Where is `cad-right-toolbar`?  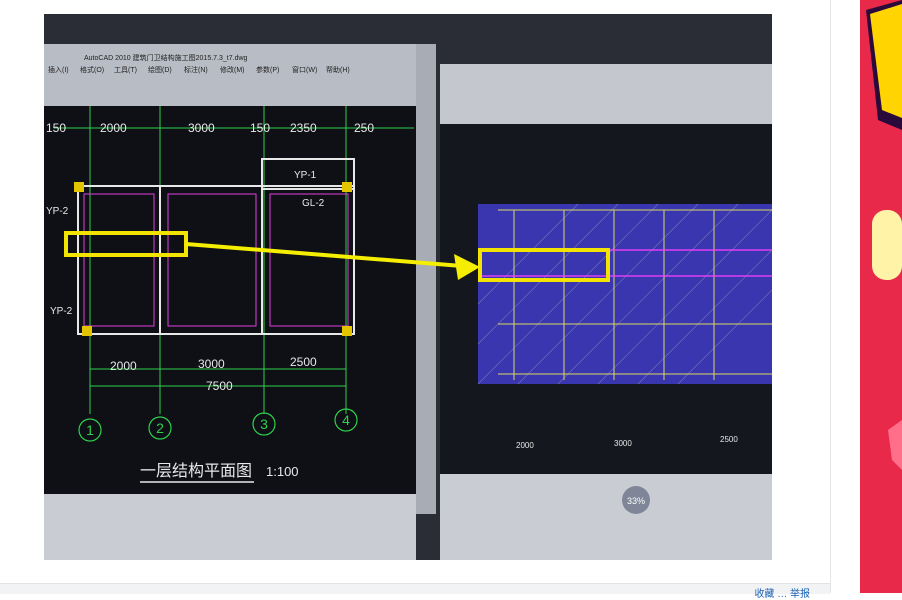
cad-right-toolbar is located at coordinates (606, 94).